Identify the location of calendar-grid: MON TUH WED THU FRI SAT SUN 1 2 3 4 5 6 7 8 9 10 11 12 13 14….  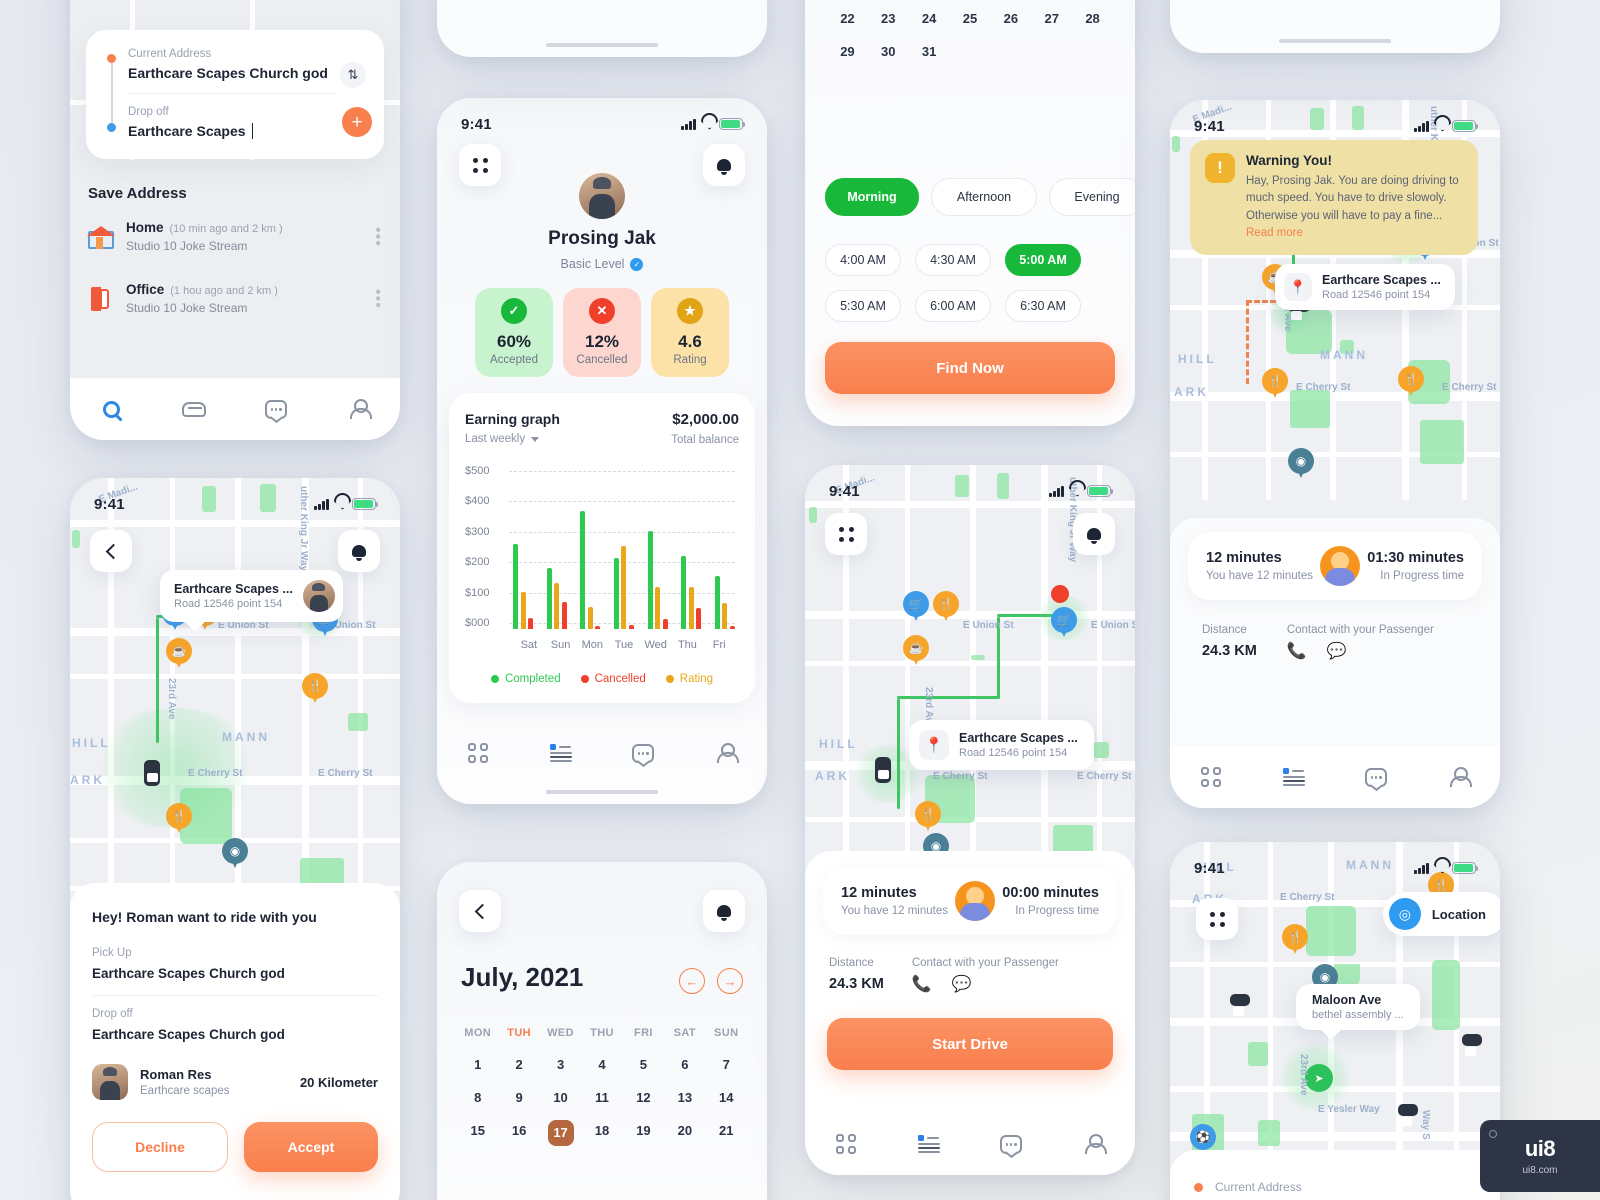
(602, 1086).